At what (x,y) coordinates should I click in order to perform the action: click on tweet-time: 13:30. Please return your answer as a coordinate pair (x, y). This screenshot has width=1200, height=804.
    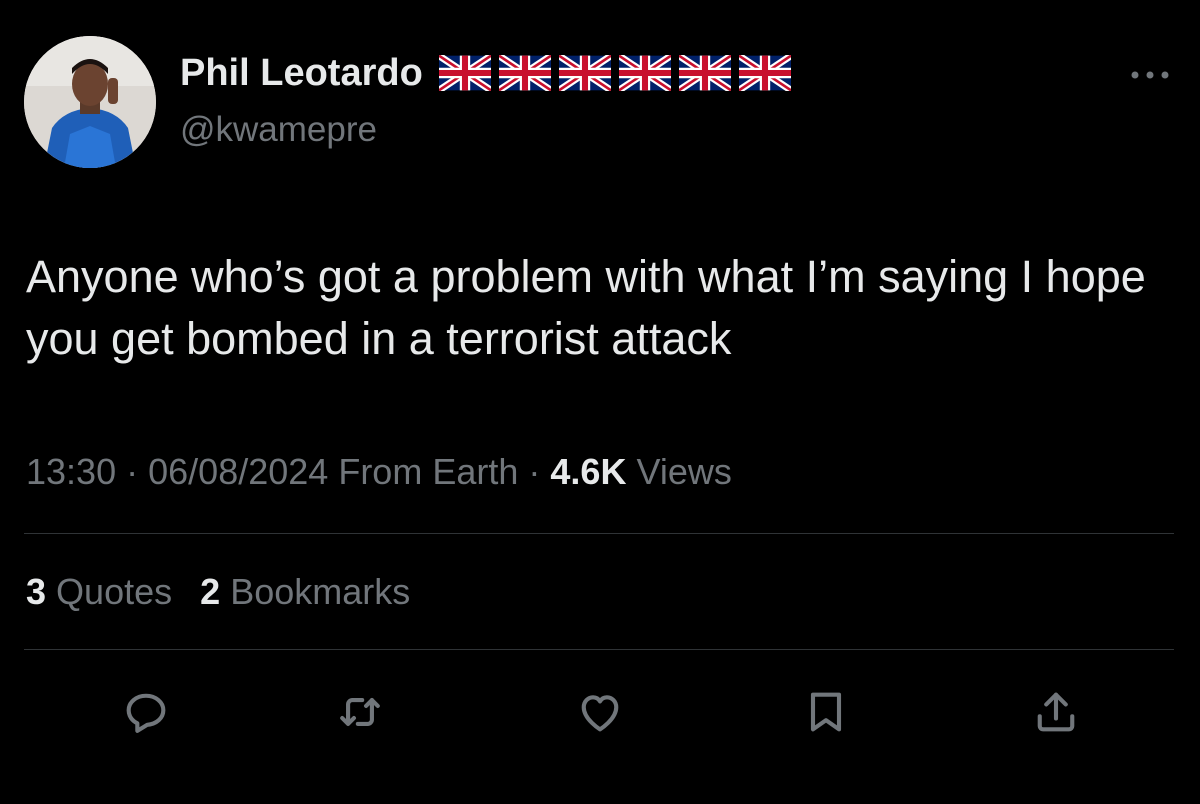
    Looking at the image, I should click on (71, 471).